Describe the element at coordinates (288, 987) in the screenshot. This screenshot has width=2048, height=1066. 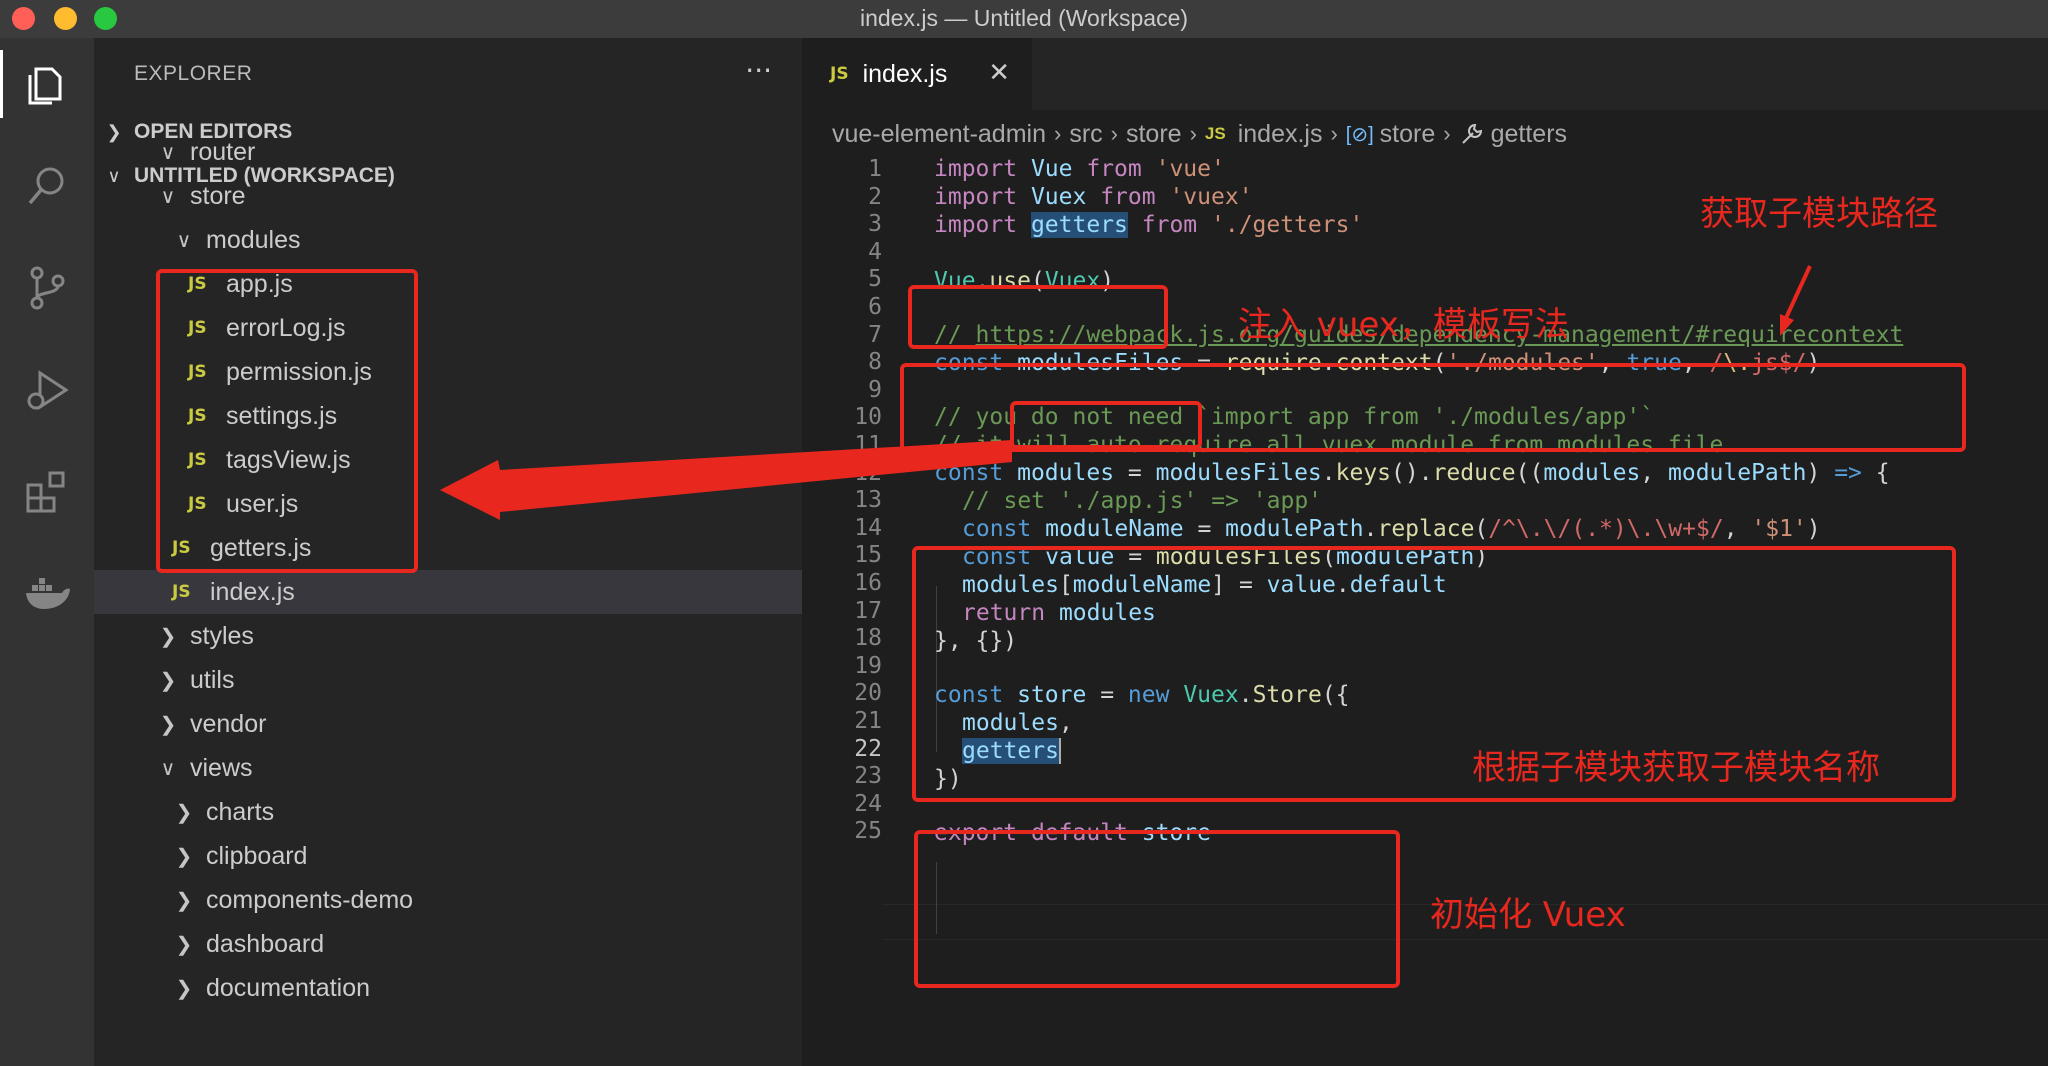
I see `tree-item-label: documentation` at that location.